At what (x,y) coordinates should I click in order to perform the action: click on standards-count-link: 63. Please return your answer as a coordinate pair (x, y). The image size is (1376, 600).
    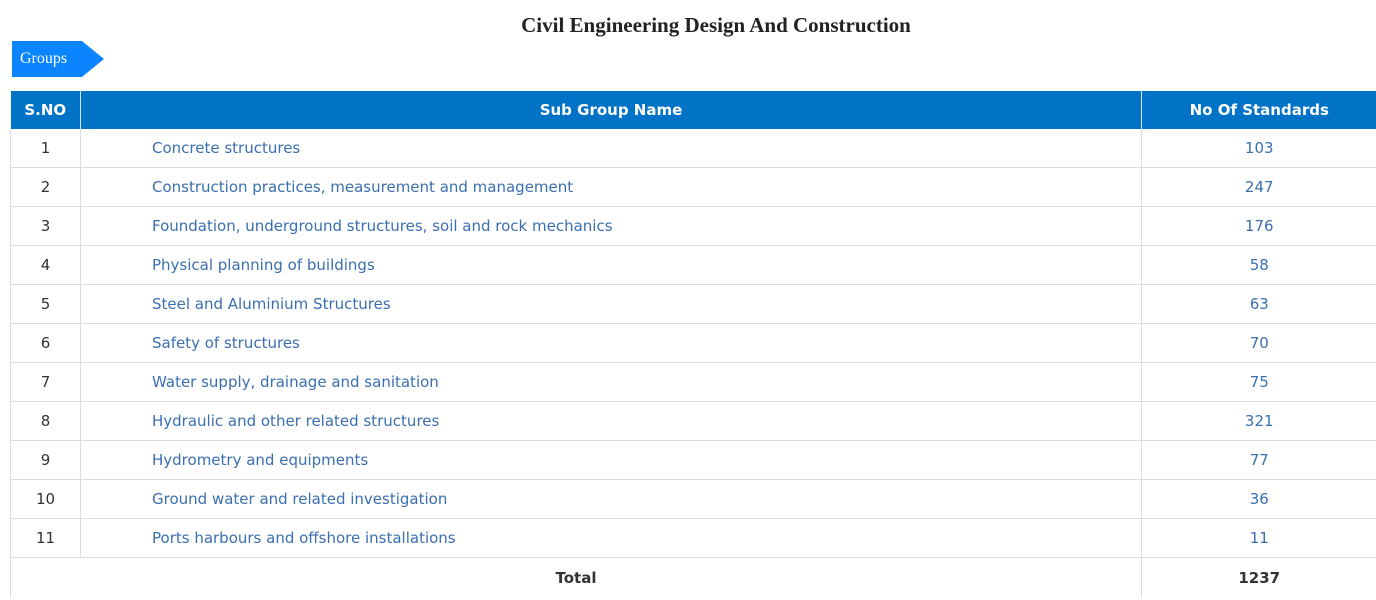
    Looking at the image, I should click on (1259, 304).